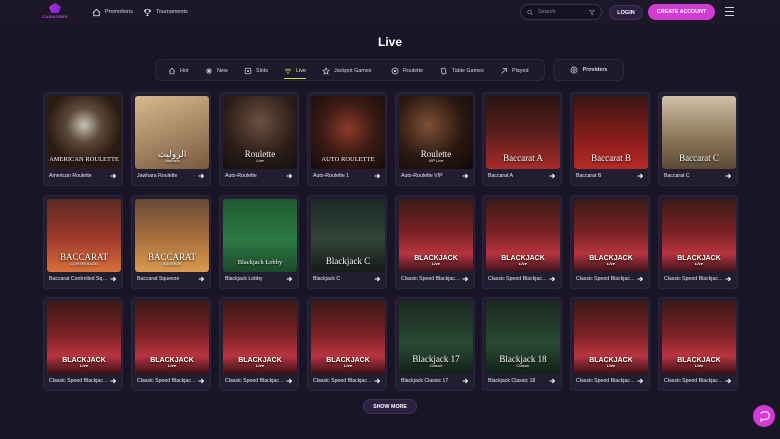  I want to click on game-card: Blackjack 18 Classic Blackjack Classic 18, so click(522, 344).